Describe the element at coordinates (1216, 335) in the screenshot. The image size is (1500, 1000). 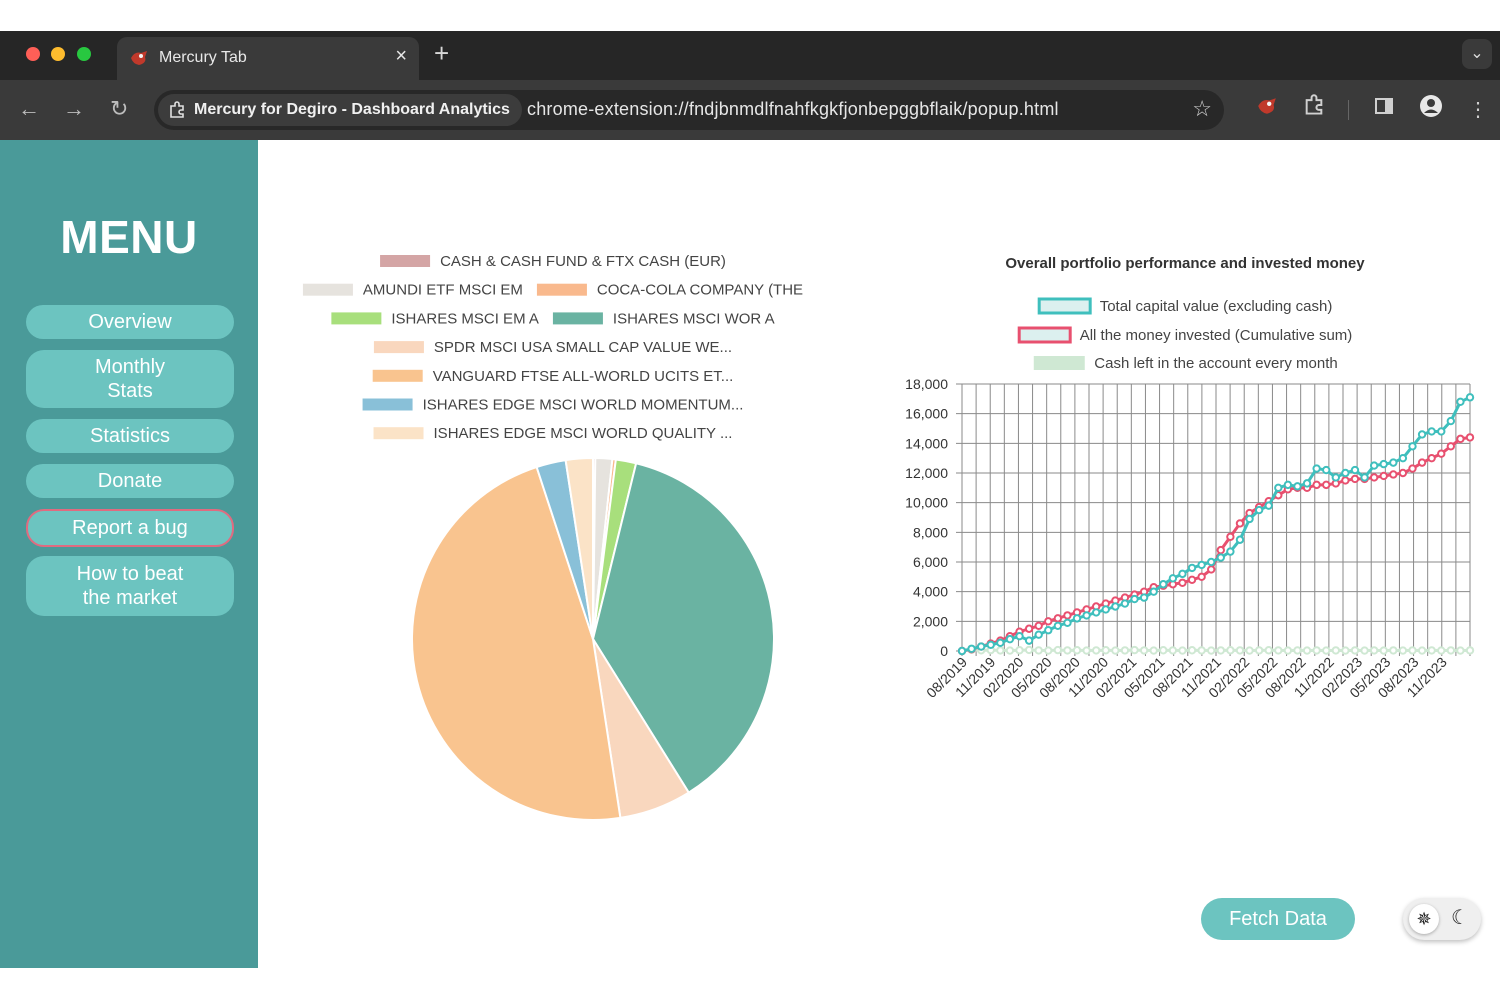
I see `line-legend-label: All the money invested (Cumulative sum)` at that location.